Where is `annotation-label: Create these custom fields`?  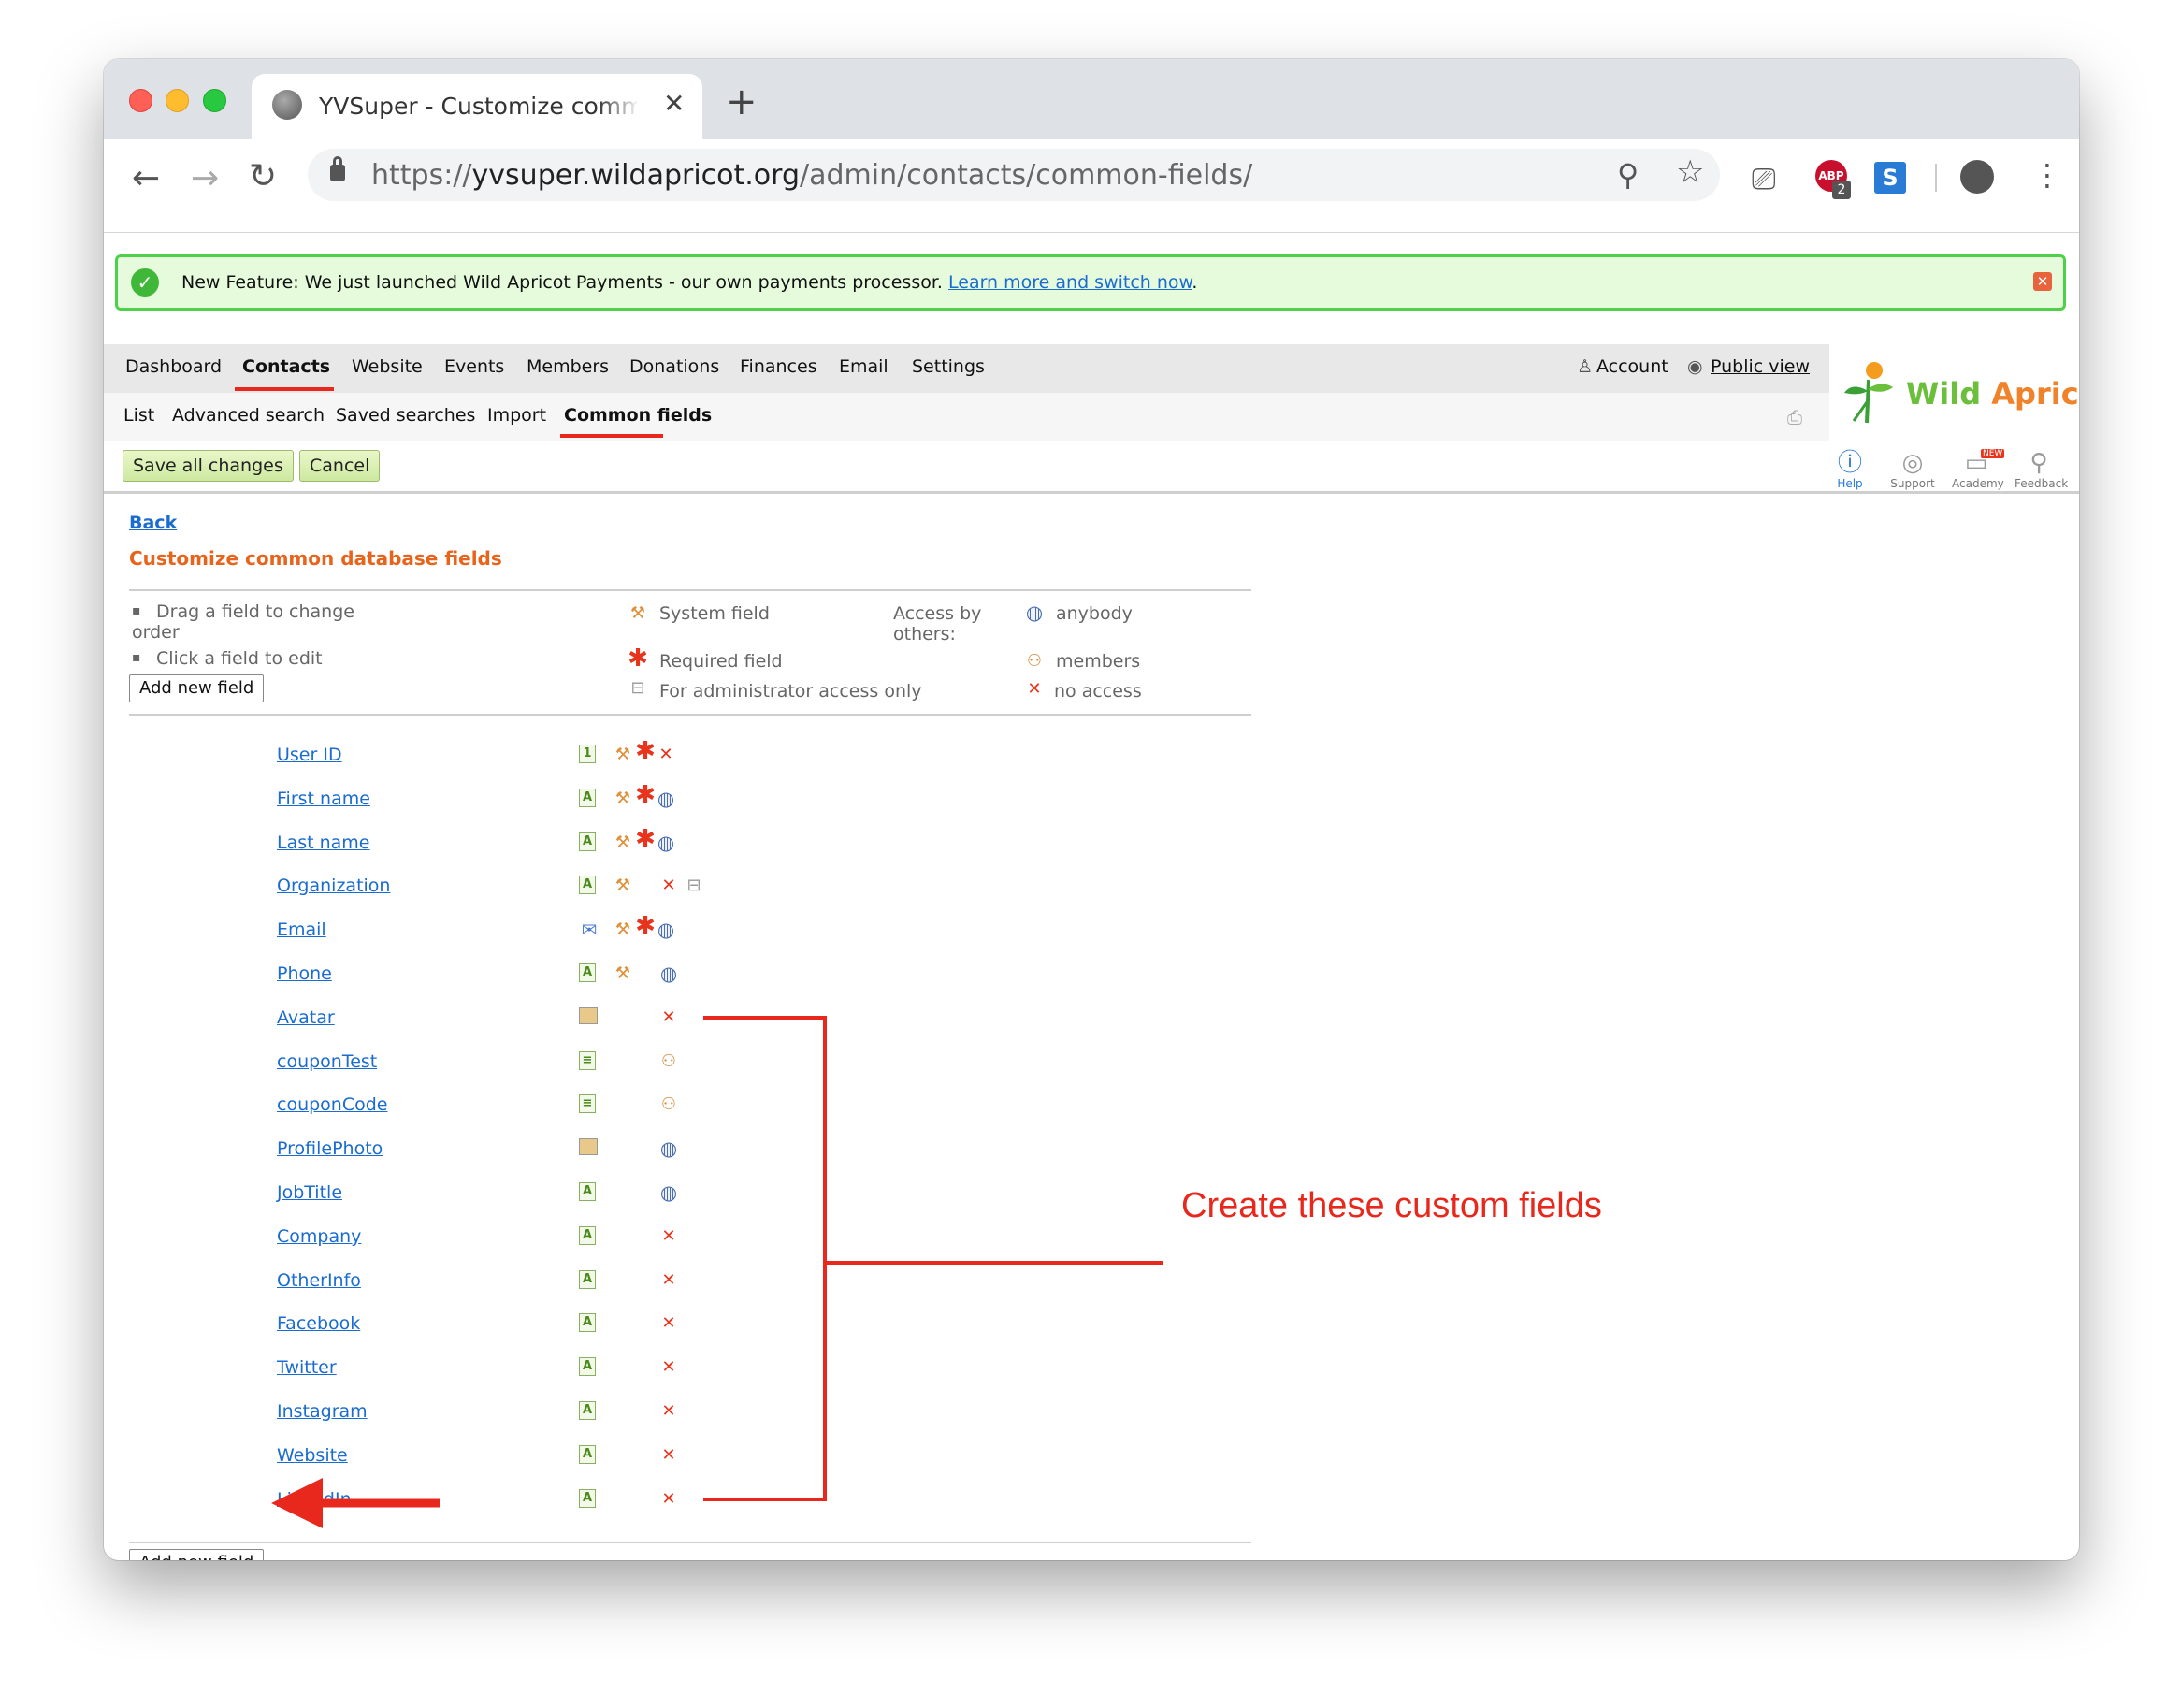
annotation-label: Create these custom fields is located at coordinates (1391, 1205).